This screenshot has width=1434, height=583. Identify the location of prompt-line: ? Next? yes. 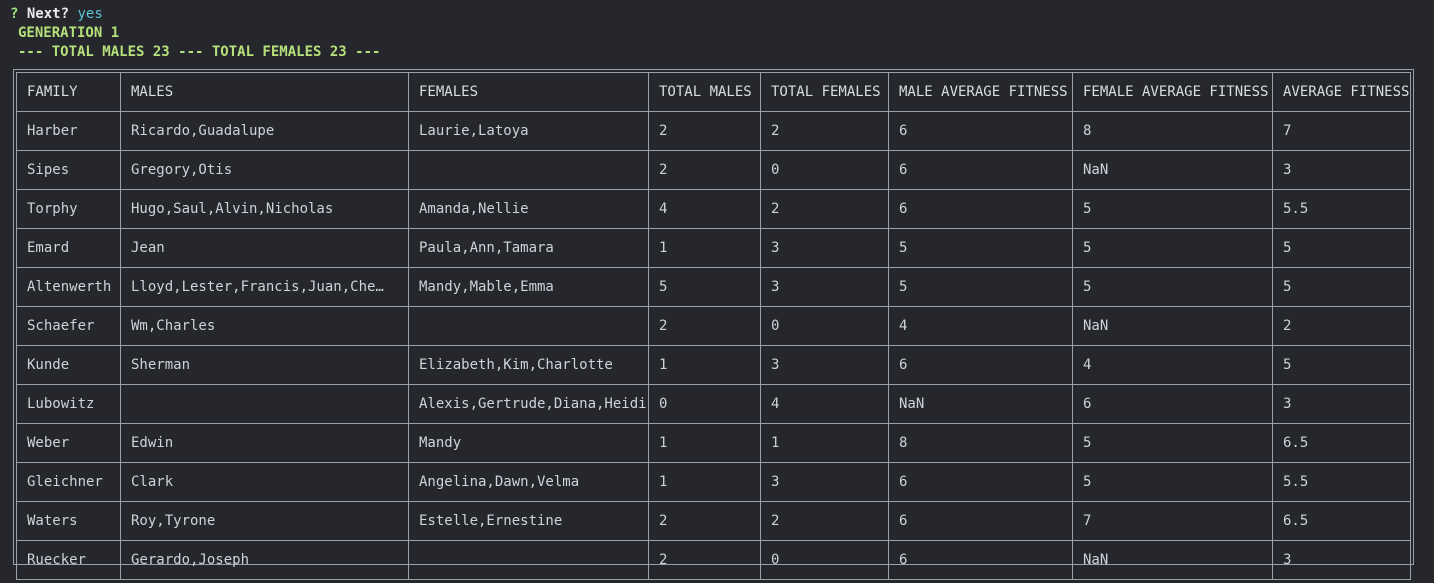
(56, 14).